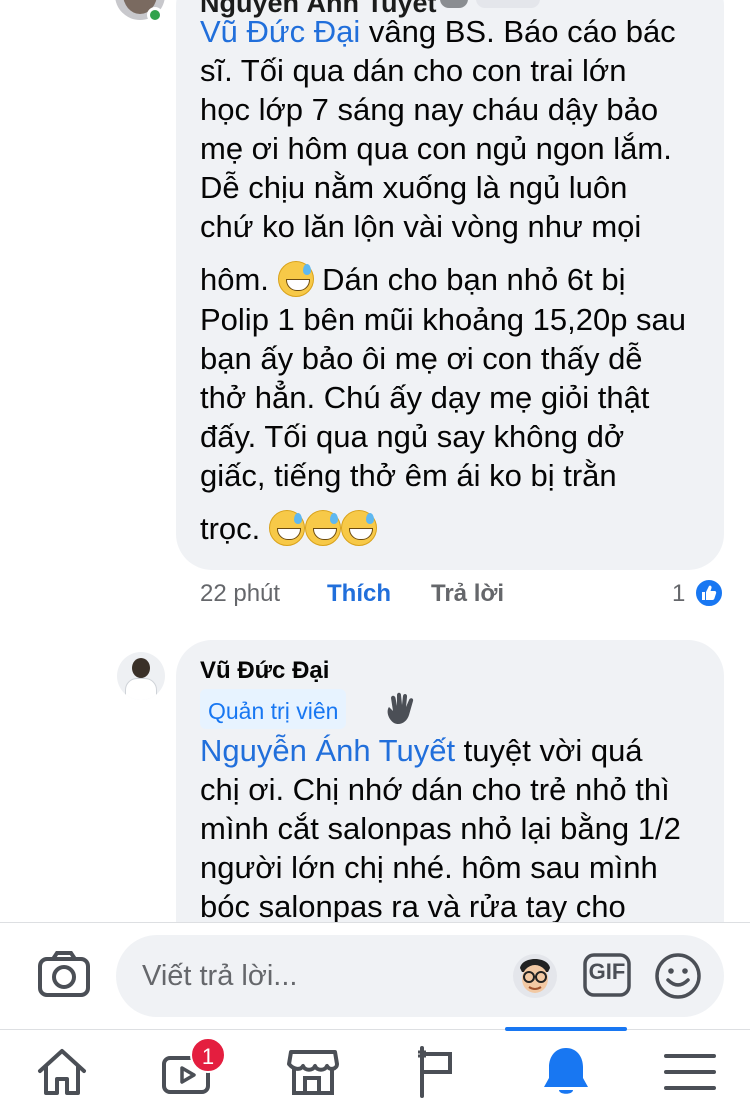 This screenshot has height=1115, width=750. What do you see at coordinates (327, 750) in the screenshot?
I see `mention-link: Nguyễn Ánh Tuyết` at bounding box center [327, 750].